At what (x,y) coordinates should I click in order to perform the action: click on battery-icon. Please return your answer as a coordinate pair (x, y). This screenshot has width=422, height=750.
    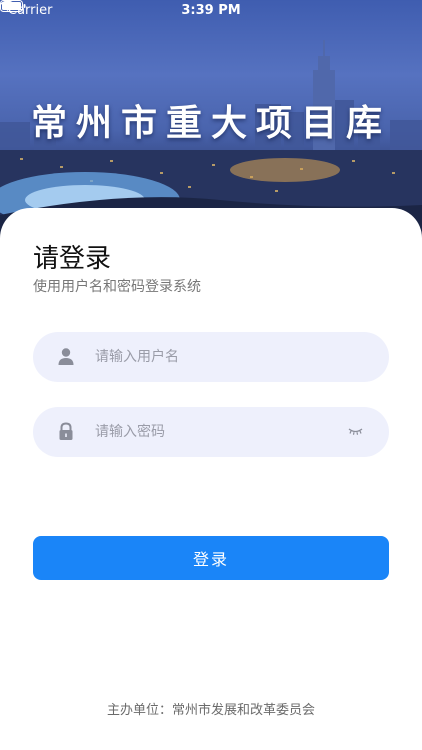
    Looking at the image, I should click on (13, 6).